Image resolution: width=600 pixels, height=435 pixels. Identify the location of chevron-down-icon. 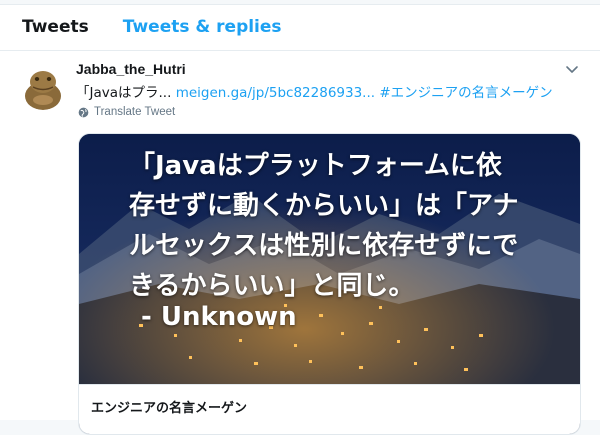
(572, 69).